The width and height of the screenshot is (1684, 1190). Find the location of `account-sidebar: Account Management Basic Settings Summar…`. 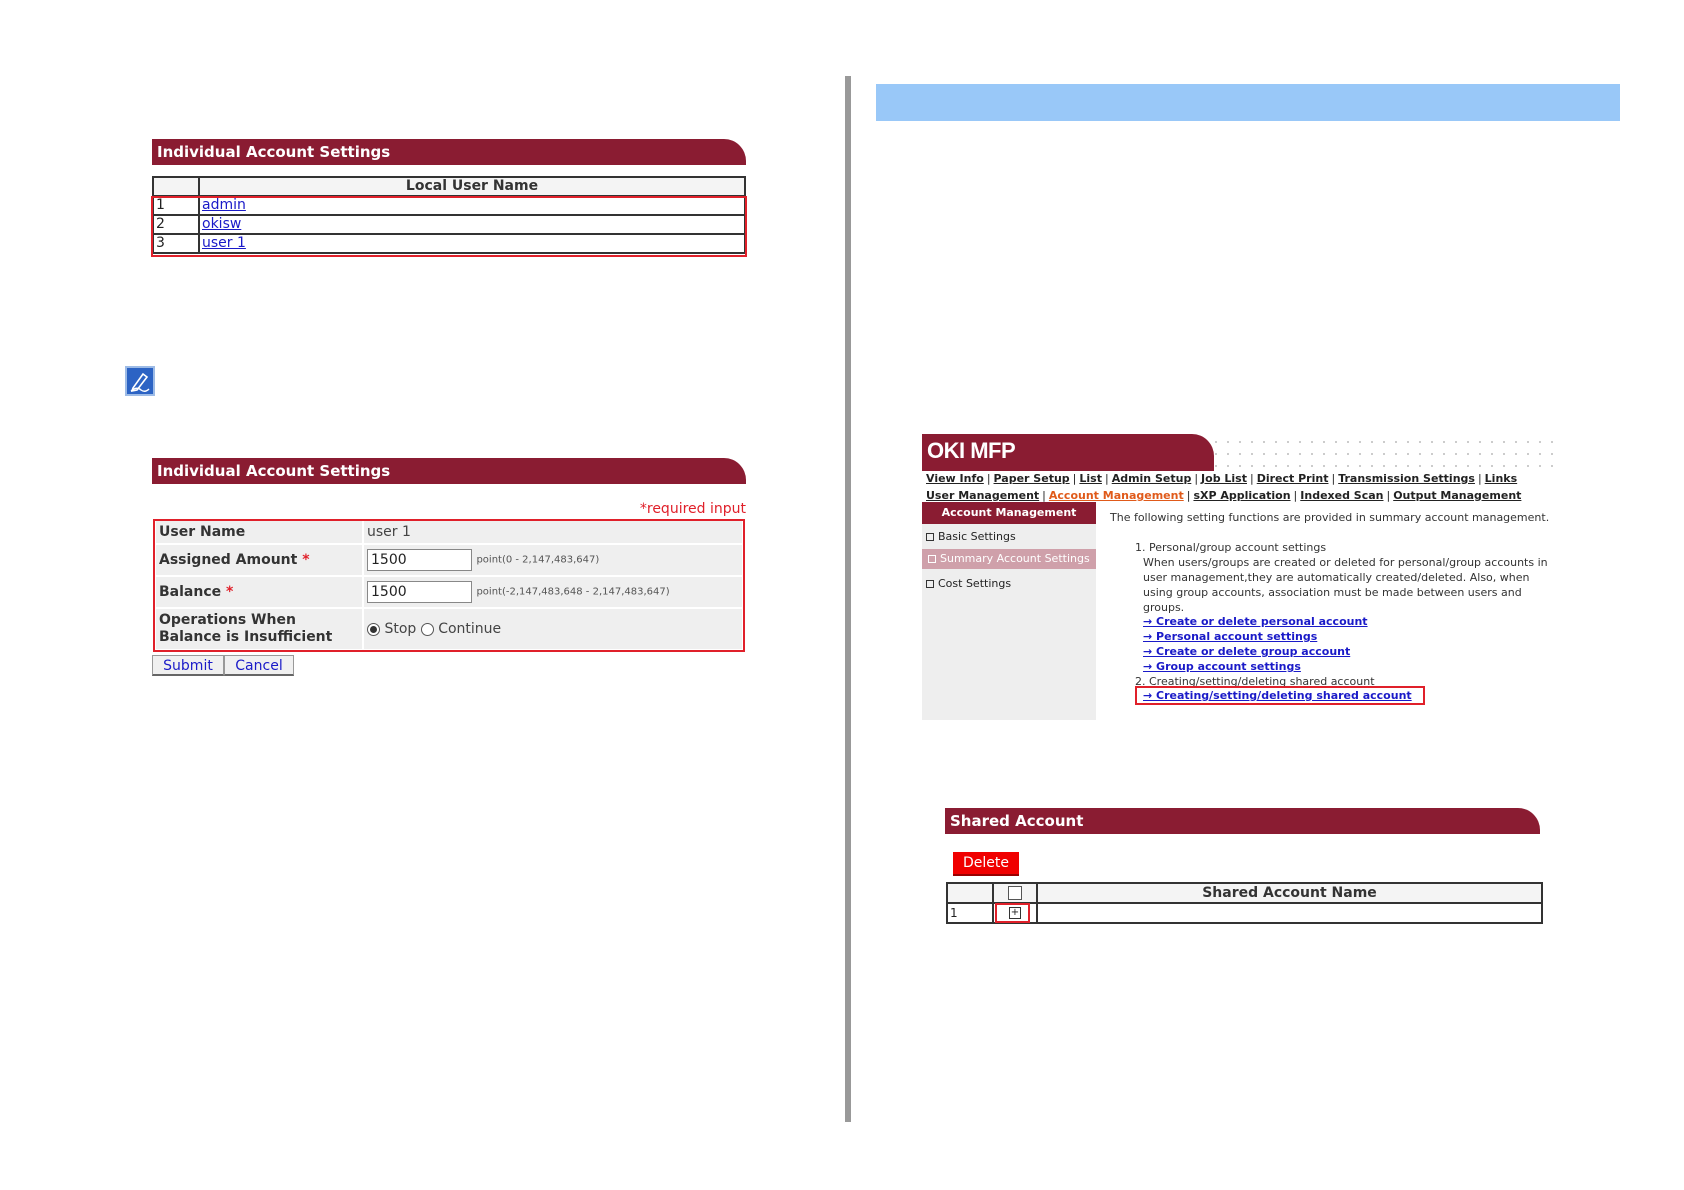

account-sidebar: Account Management Basic Settings Summar… is located at coordinates (1009, 611).